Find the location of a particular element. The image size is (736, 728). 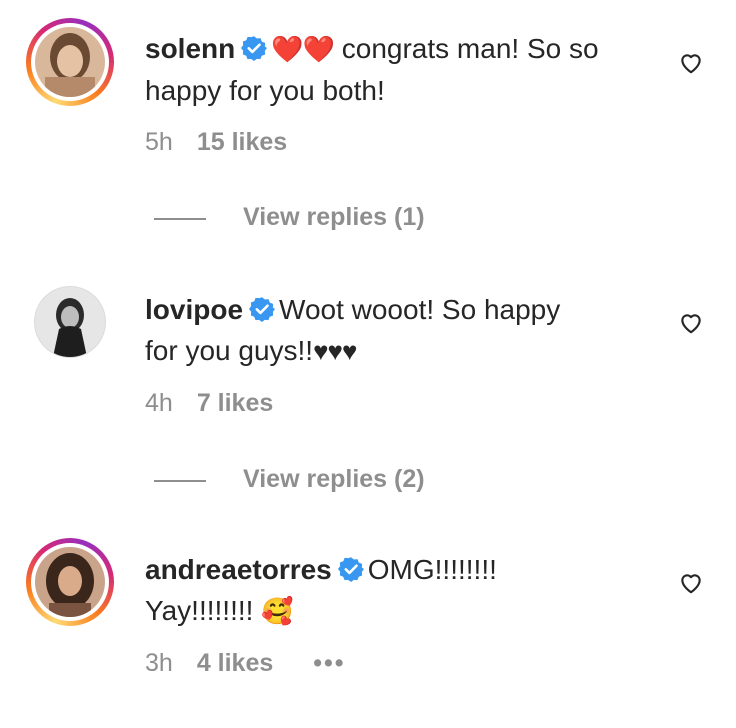

view-replies-label: View replies (2) is located at coordinates (334, 479).